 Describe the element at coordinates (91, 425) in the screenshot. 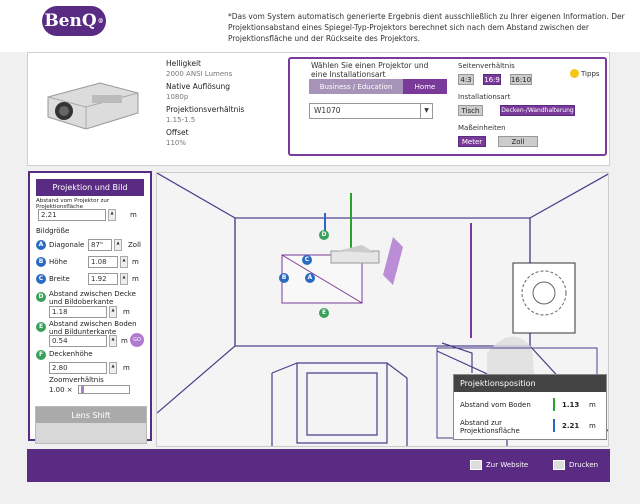

I see `lens-shift-panel: Lens Shift` at that location.